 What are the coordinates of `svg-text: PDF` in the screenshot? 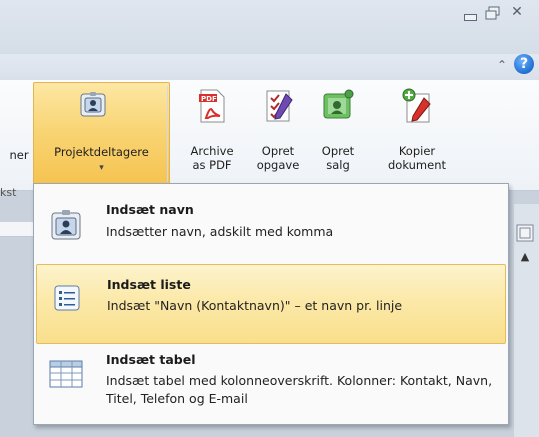 It's located at (209, 99).